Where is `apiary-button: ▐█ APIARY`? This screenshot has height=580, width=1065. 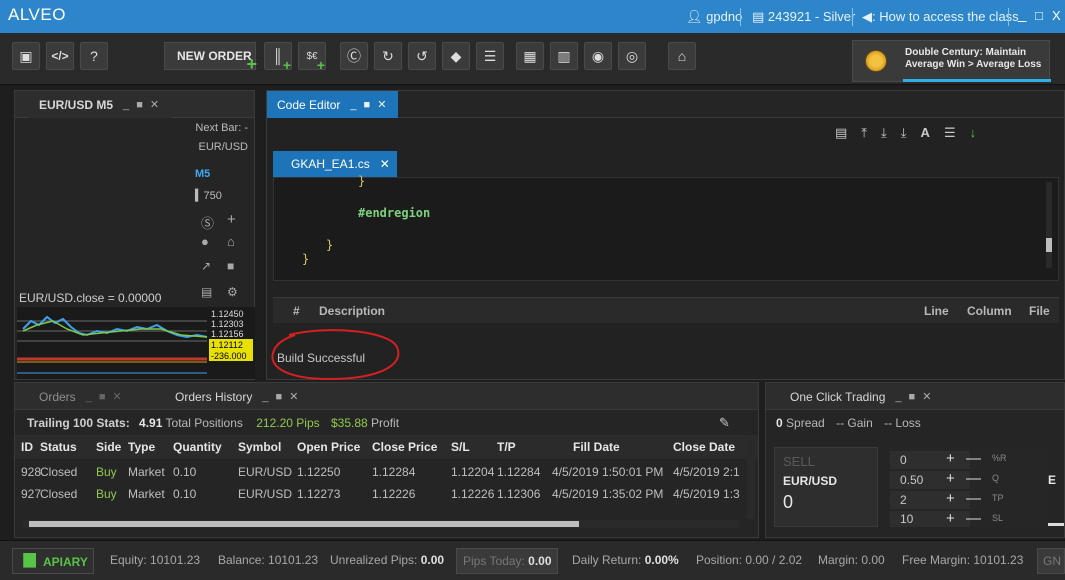
apiary-button: ▐█ APIARY is located at coordinates (53, 561).